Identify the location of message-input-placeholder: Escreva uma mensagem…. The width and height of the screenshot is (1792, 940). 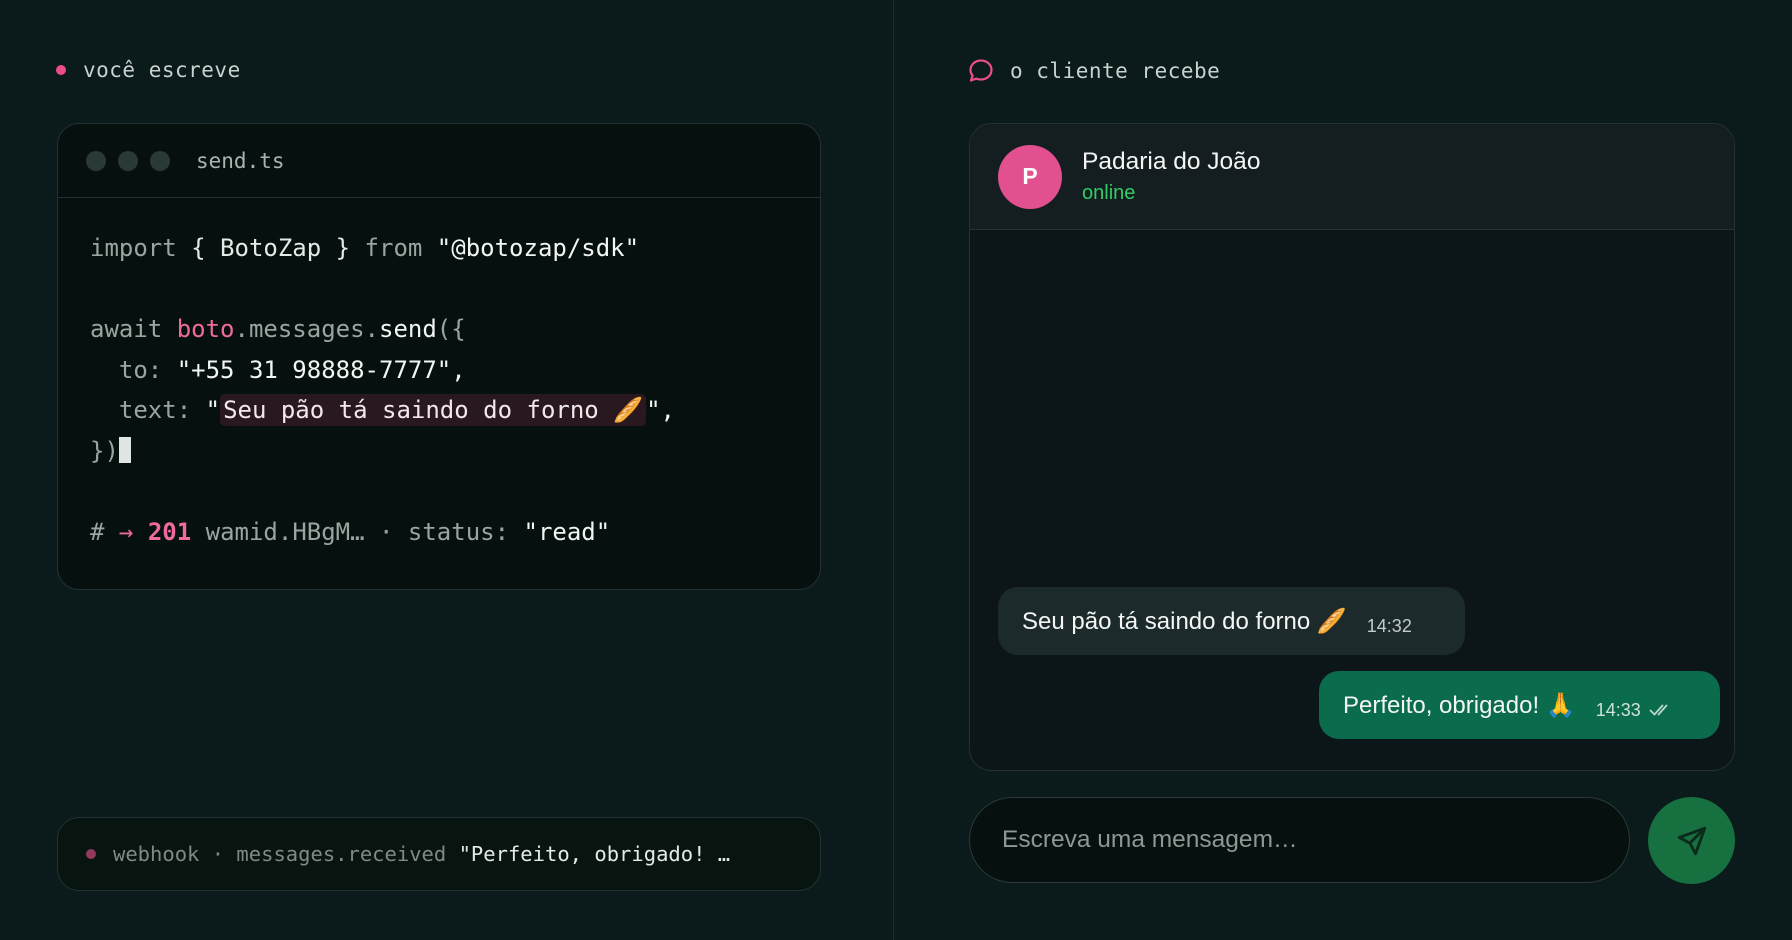
(1150, 839).